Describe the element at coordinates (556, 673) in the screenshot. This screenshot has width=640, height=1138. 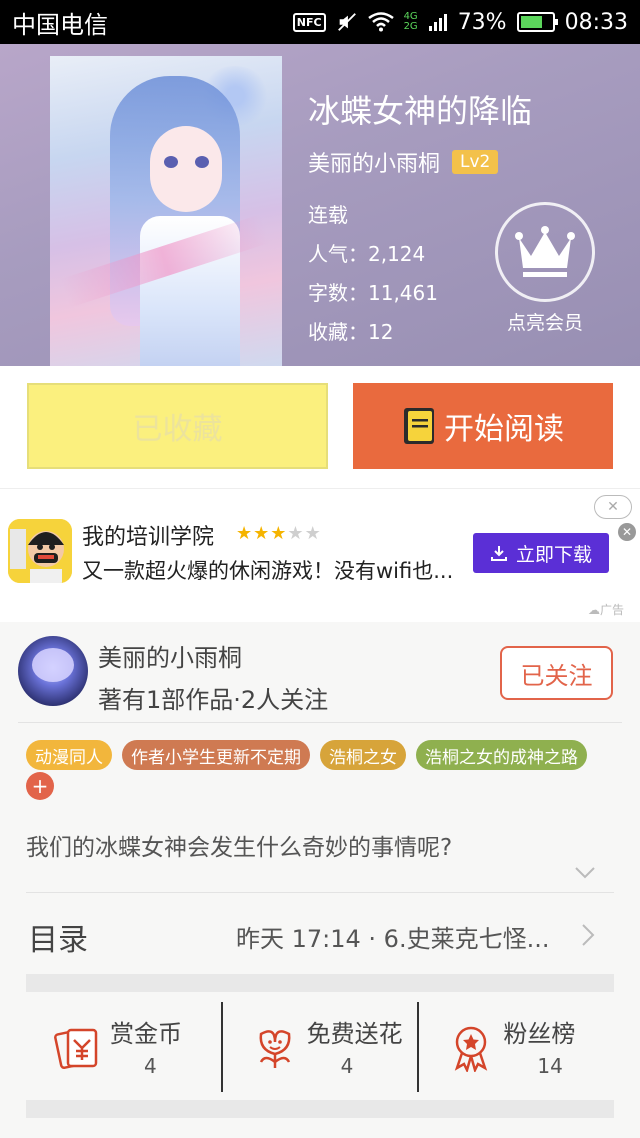
I see `follow-button: 已关注` at that location.